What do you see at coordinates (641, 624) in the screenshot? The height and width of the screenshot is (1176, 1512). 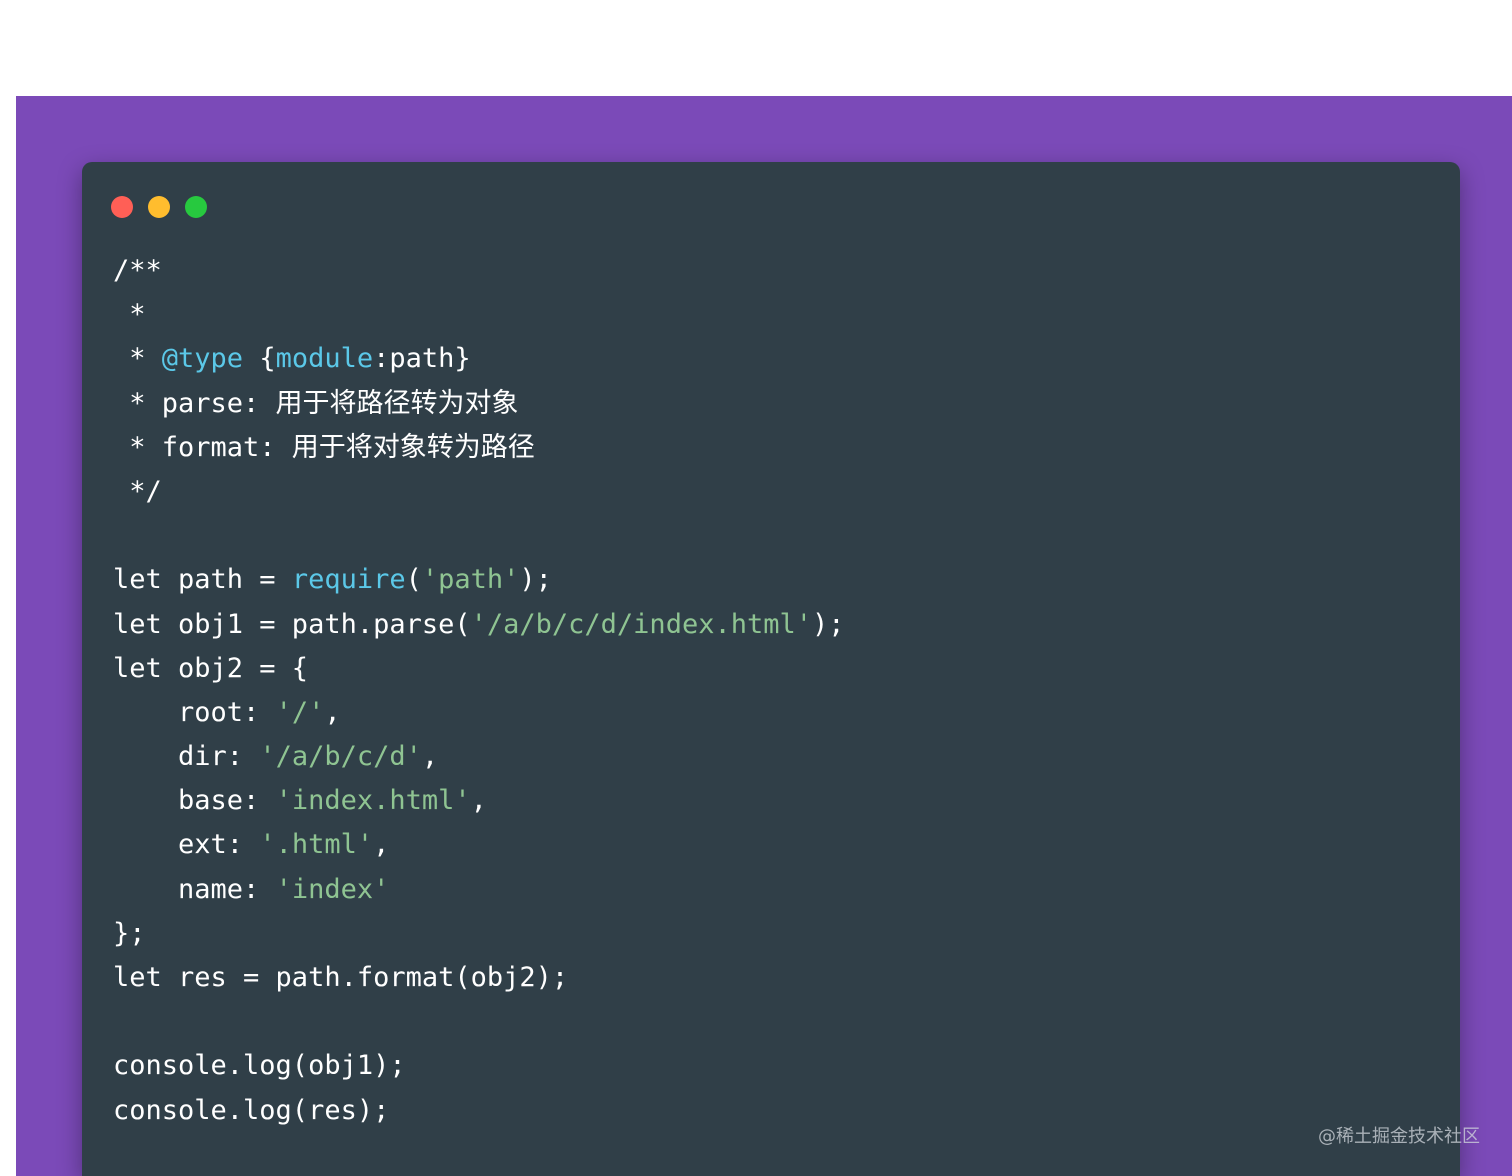 I see `code-token: '/a/b/c/d/index.html'` at bounding box center [641, 624].